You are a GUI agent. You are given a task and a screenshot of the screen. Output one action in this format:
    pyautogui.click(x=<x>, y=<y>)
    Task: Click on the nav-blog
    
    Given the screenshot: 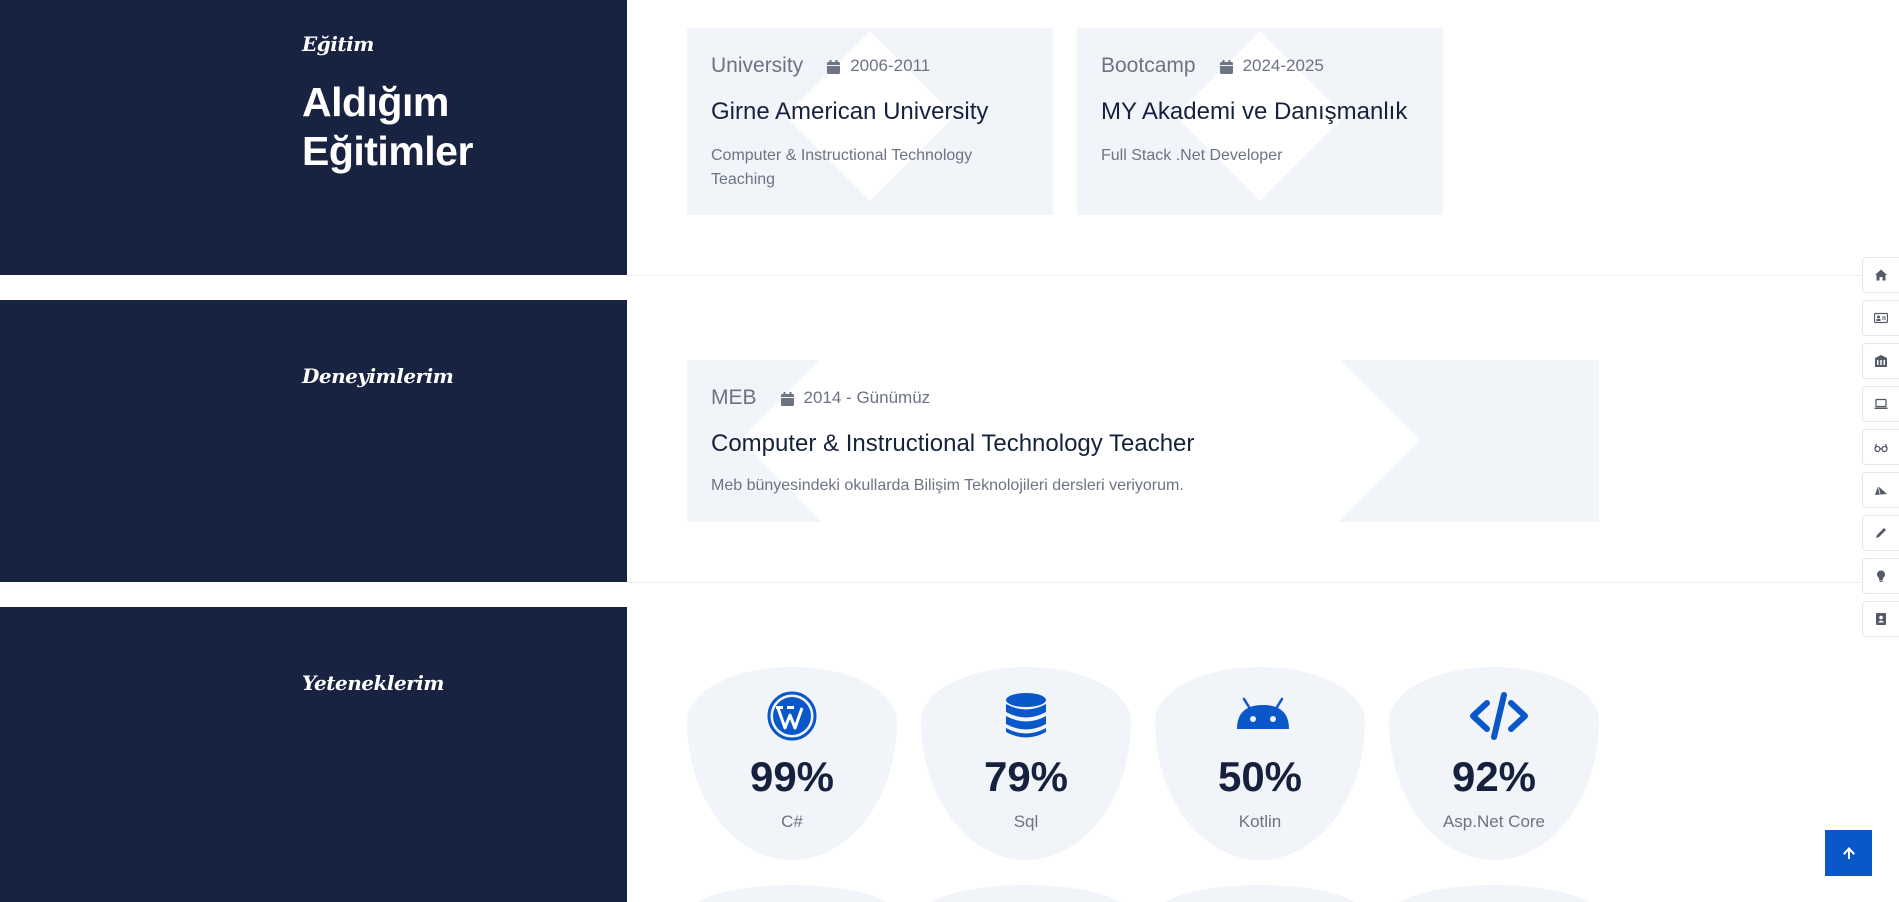 What is the action you would take?
    pyautogui.click(x=1880, y=533)
    